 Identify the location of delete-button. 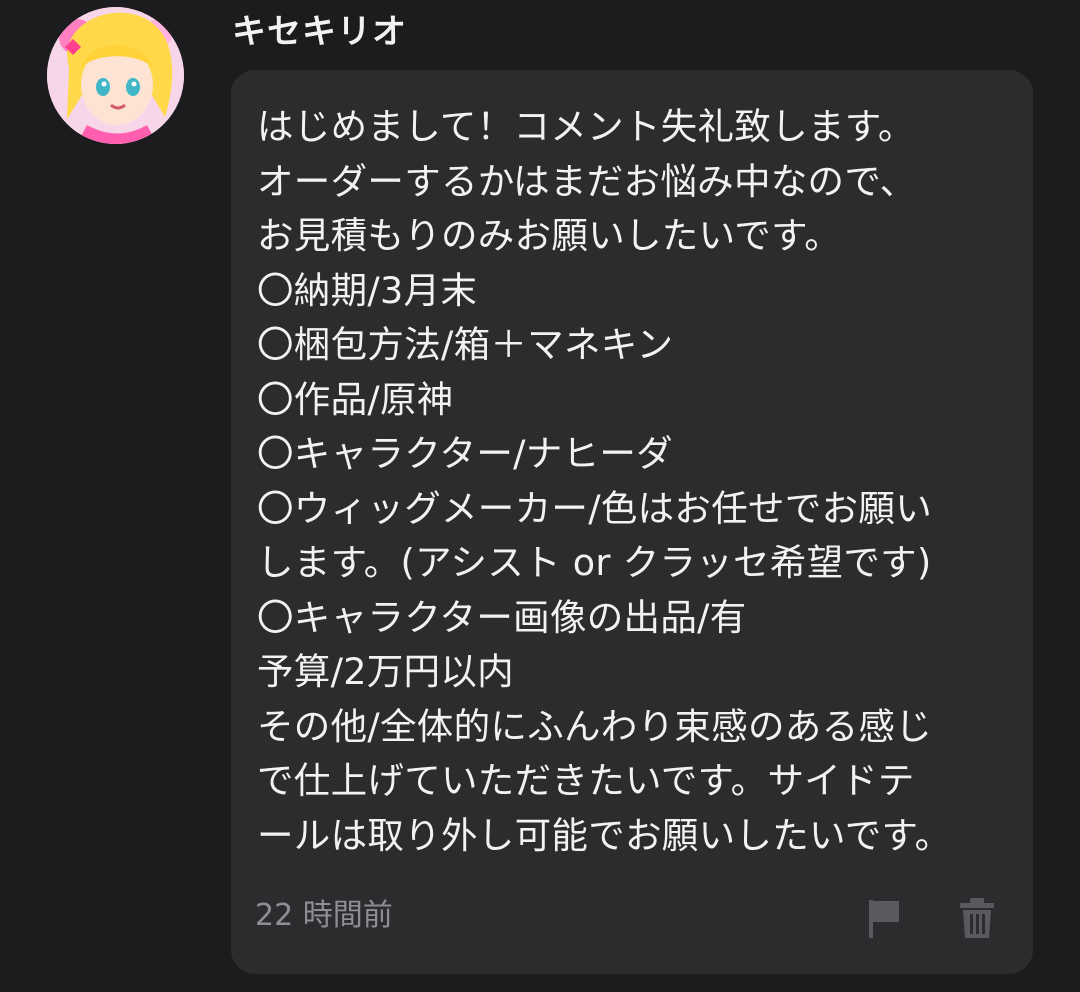
(977, 918).